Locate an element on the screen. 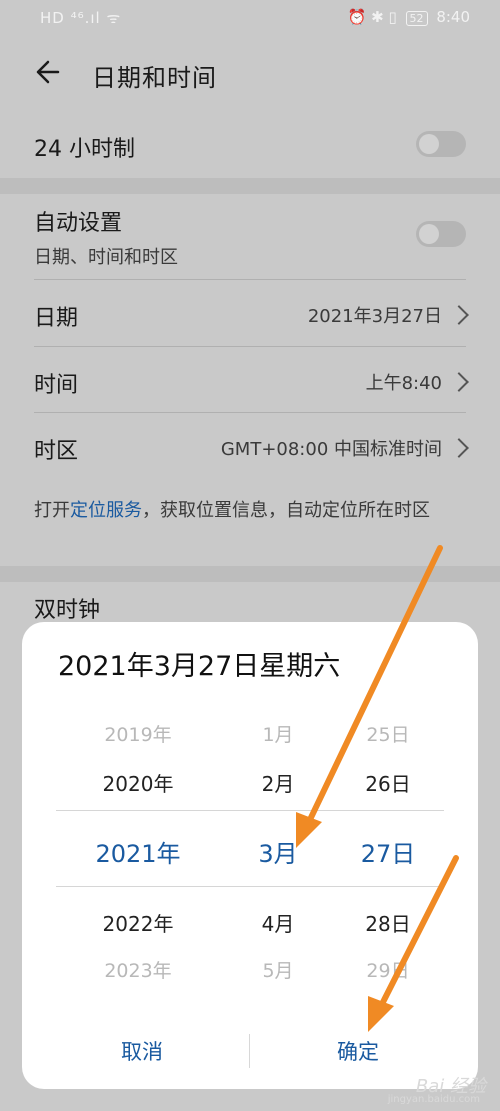 The height and width of the screenshot is (1111, 500). auto-set-label: 自动设置 is located at coordinates (78, 223).